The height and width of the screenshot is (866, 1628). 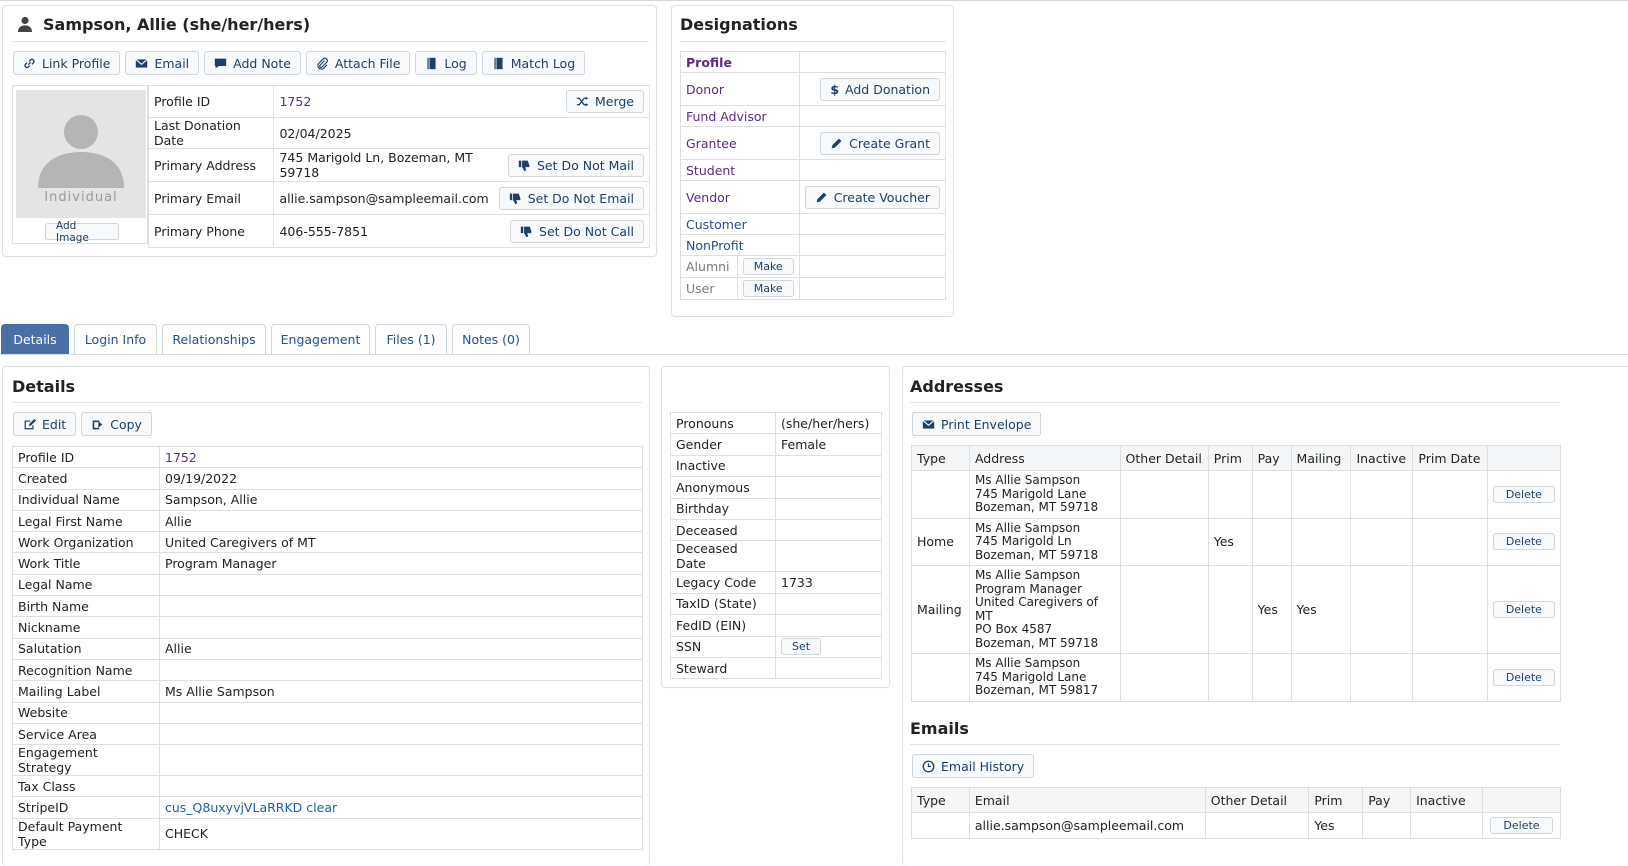 I want to click on details-row: Work Title Program Manager, so click(x=327, y=563).